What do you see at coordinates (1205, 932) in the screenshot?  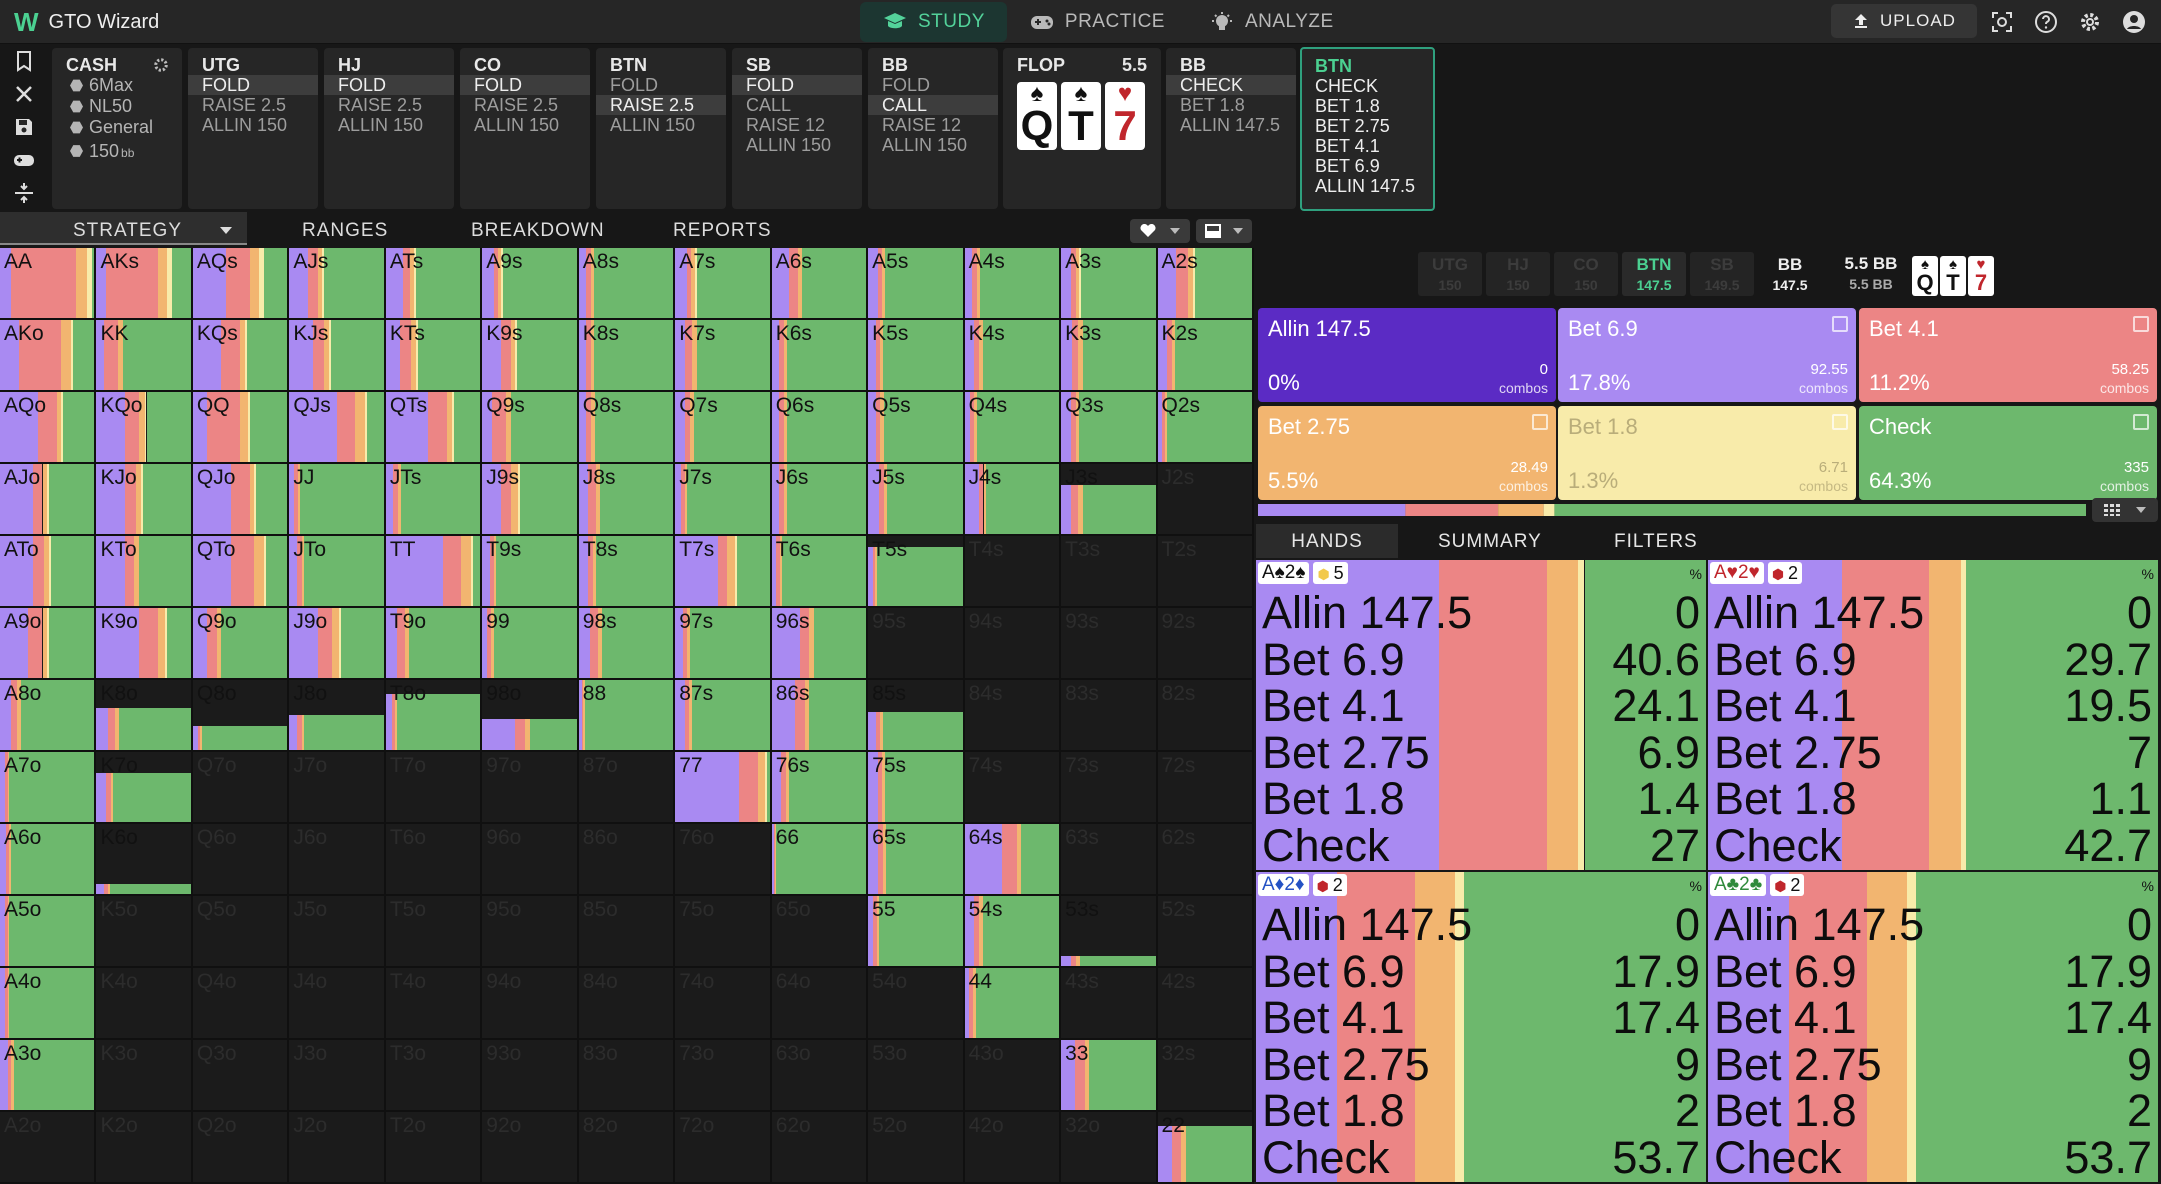 I see `hand-cell: 52s` at bounding box center [1205, 932].